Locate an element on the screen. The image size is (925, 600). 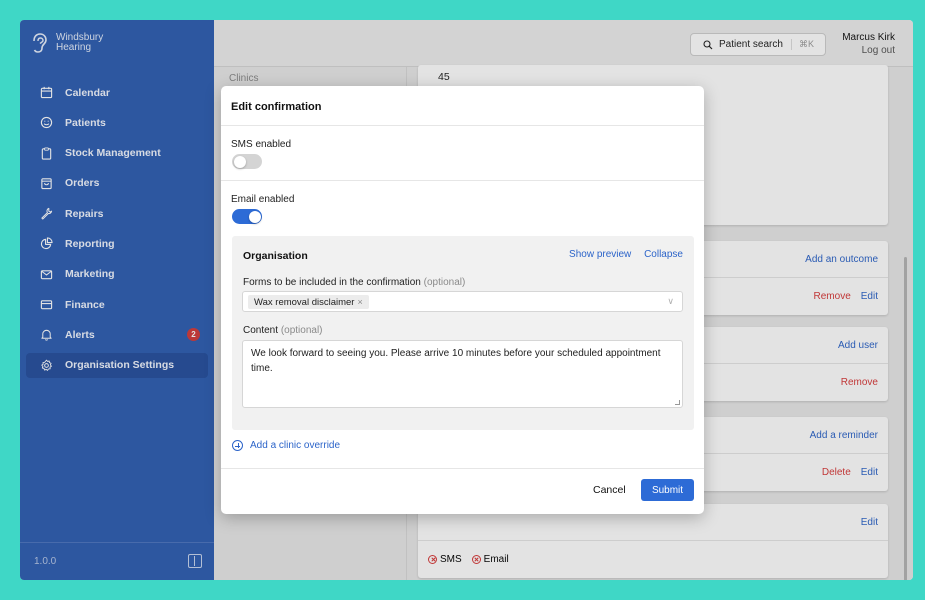
sms-enabled-toggle is located at coordinates (247, 161).